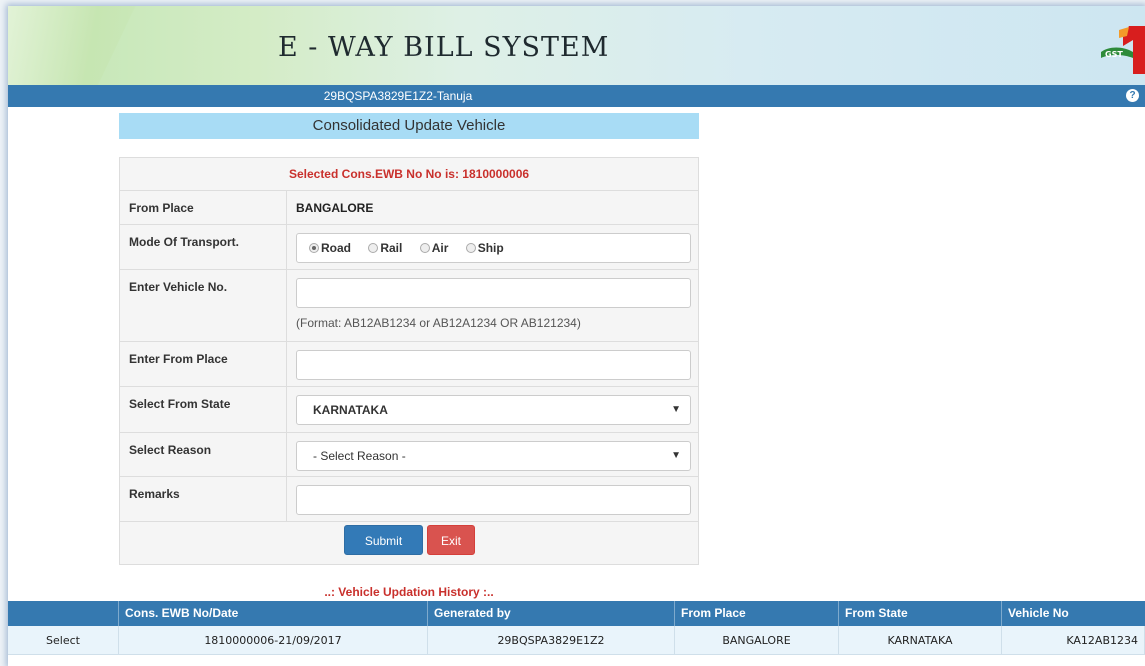  What do you see at coordinates (493, 365) in the screenshot?
I see `from-place-input` at bounding box center [493, 365].